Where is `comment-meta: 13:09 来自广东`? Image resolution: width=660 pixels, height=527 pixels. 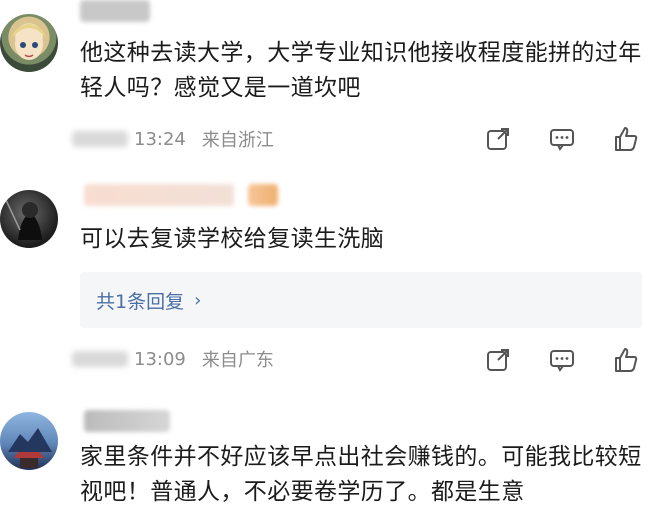 comment-meta: 13:09 来自广东 is located at coordinates (173, 359).